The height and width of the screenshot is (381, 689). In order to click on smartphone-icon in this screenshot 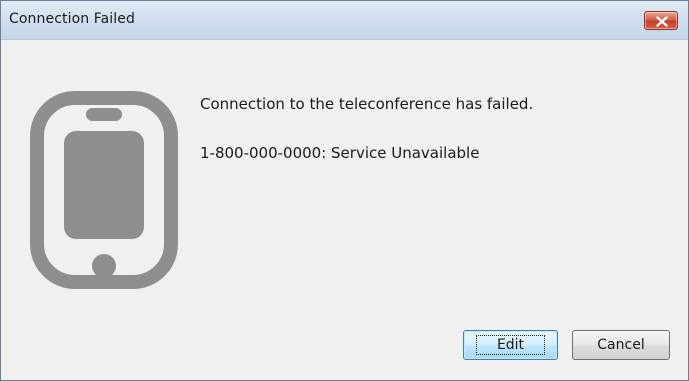, I will do `click(104, 190)`.